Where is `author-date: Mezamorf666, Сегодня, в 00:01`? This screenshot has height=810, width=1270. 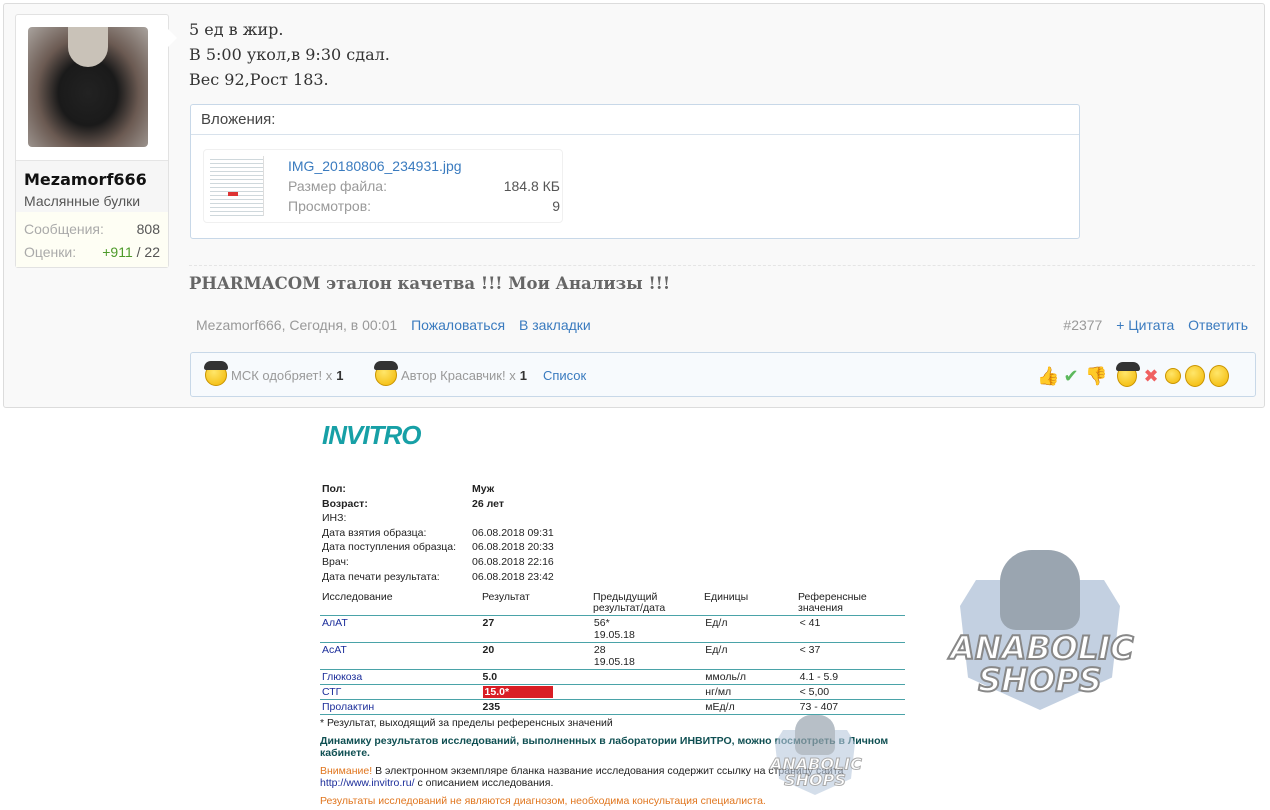
author-date: Mezamorf666, Сегодня, в 00:01 is located at coordinates (297, 325).